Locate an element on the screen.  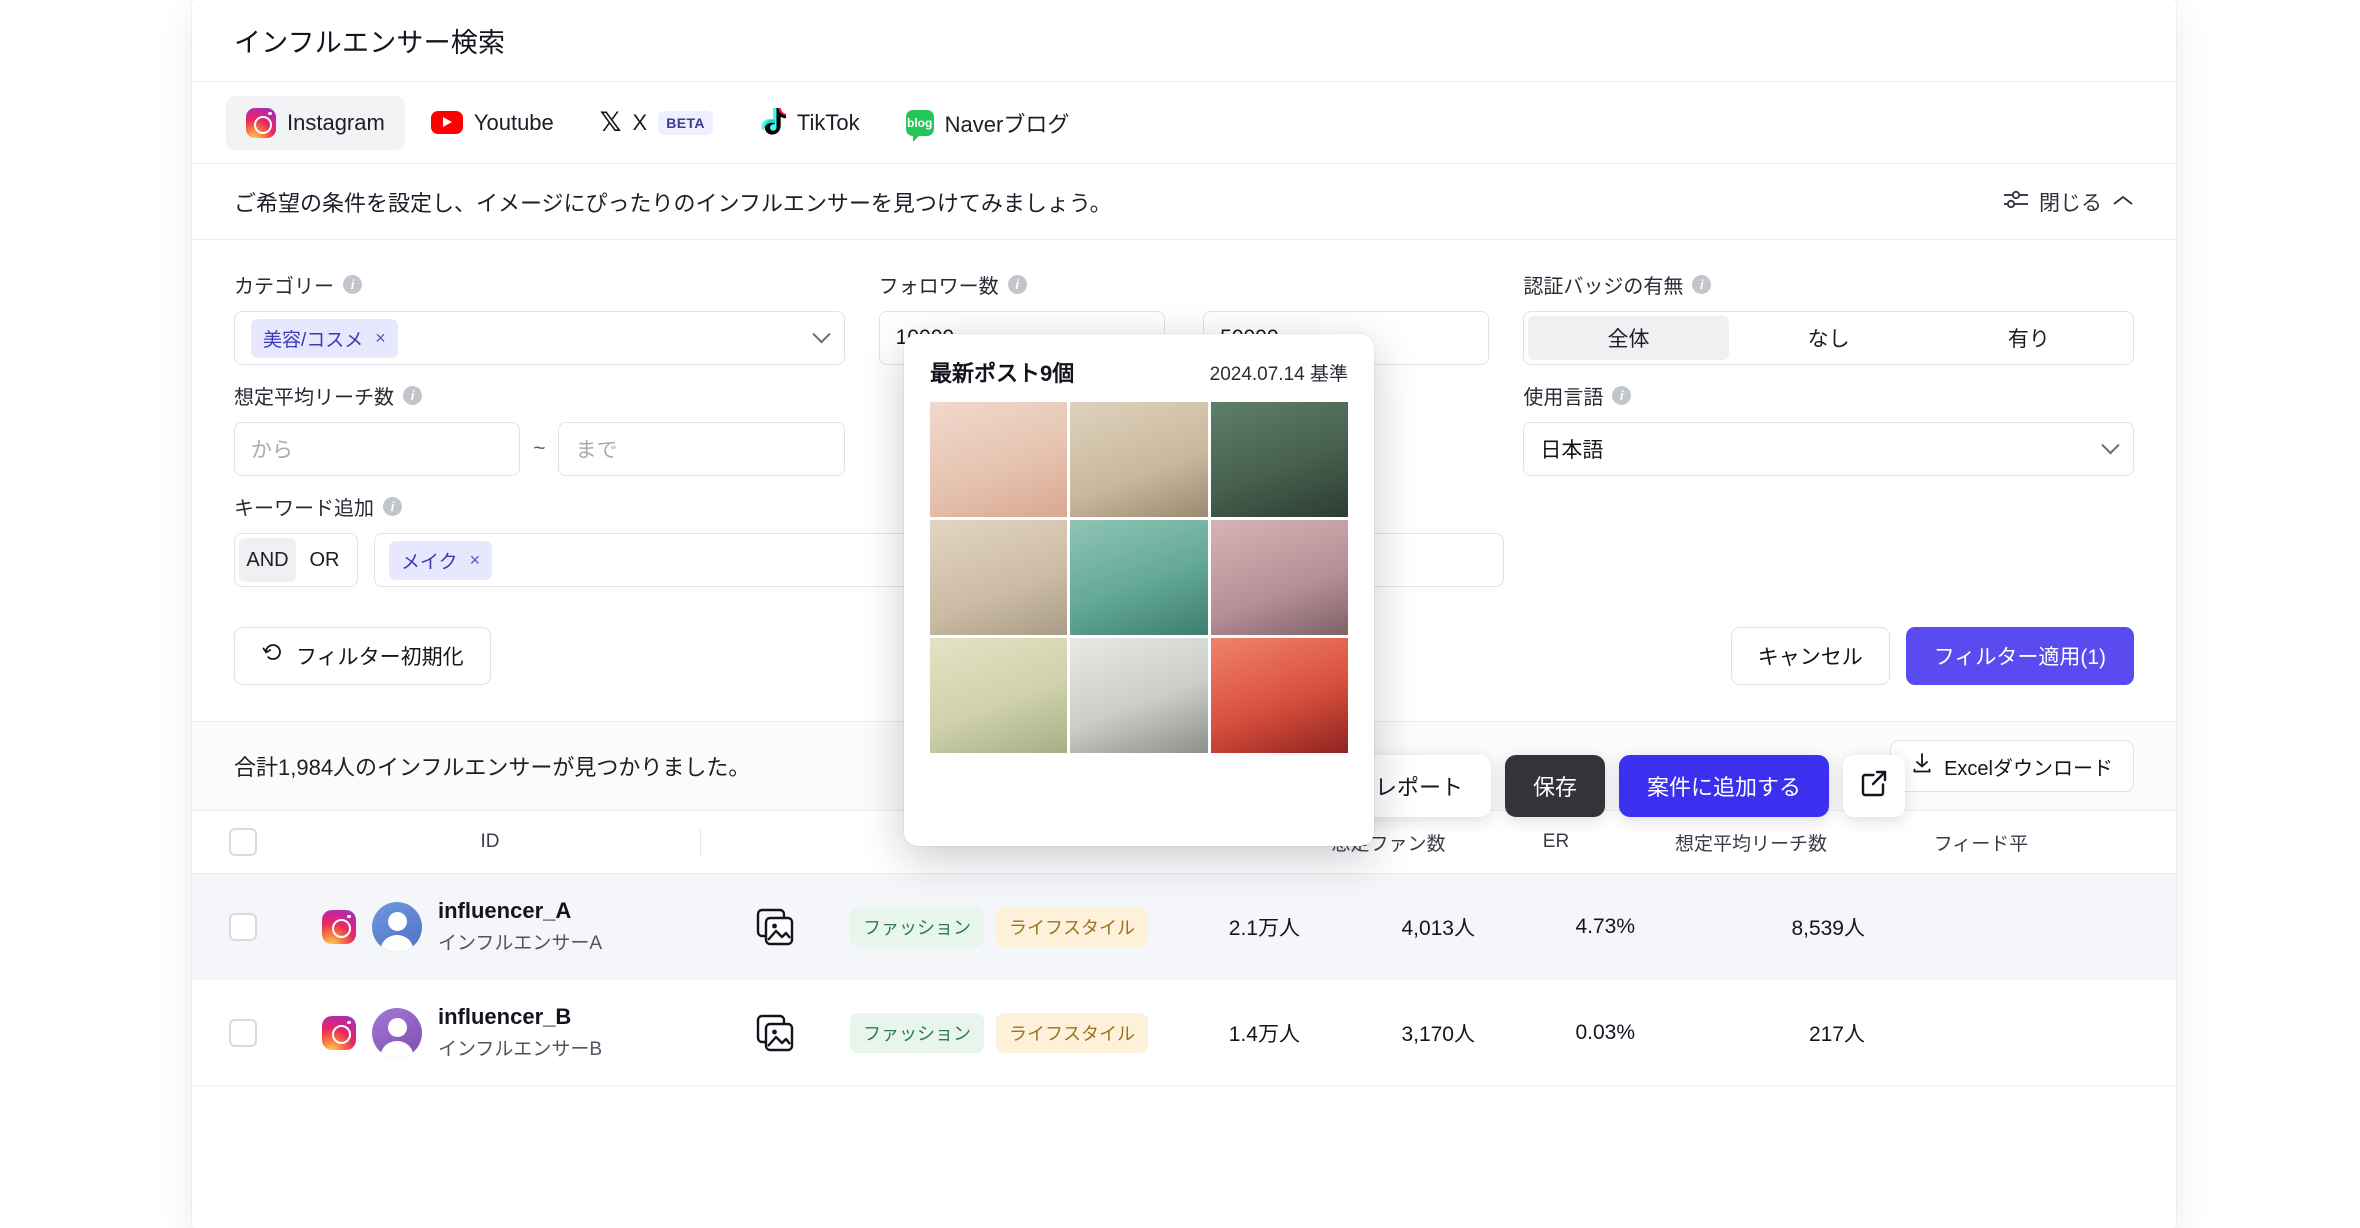
tab-naver-blog: blog Naverブログ is located at coordinates (988, 123).